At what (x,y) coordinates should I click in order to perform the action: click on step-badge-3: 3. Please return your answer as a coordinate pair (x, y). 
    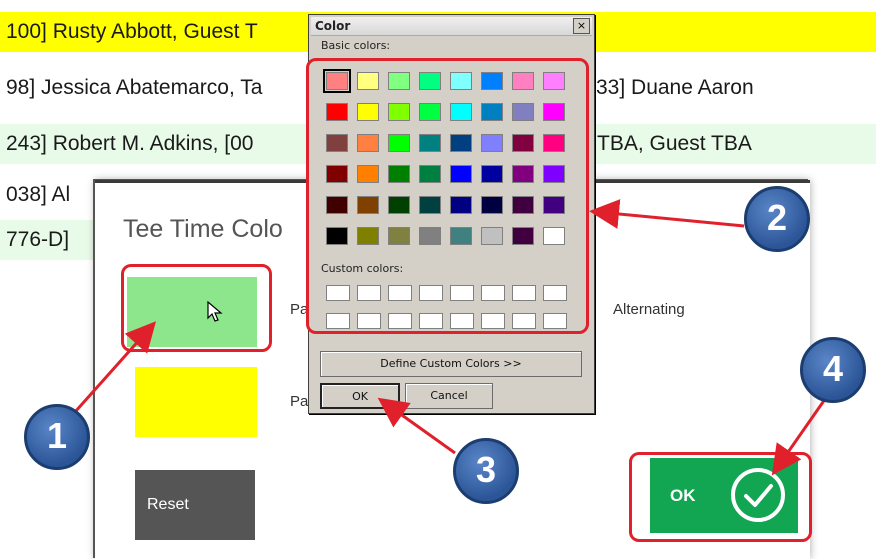
    Looking at the image, I should click on (486, 471).